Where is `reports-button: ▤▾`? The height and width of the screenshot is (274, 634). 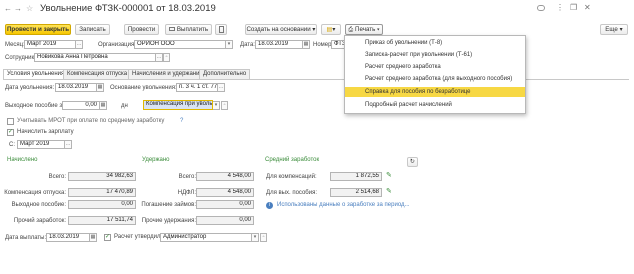 reports-button: ▤▾ is located at coordinates (331, 29).